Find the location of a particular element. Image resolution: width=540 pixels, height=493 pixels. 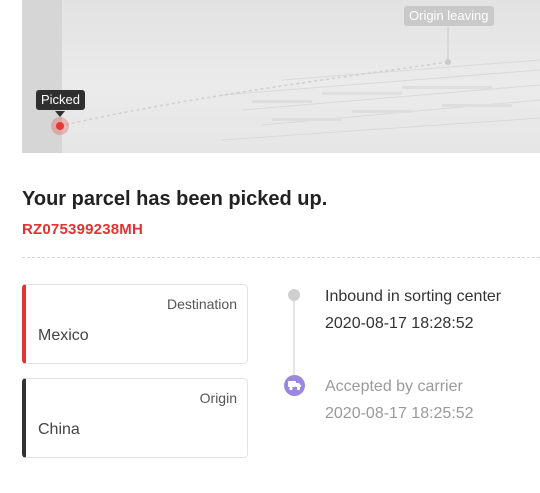

timeline-connector is located at coordinates (294, 340).